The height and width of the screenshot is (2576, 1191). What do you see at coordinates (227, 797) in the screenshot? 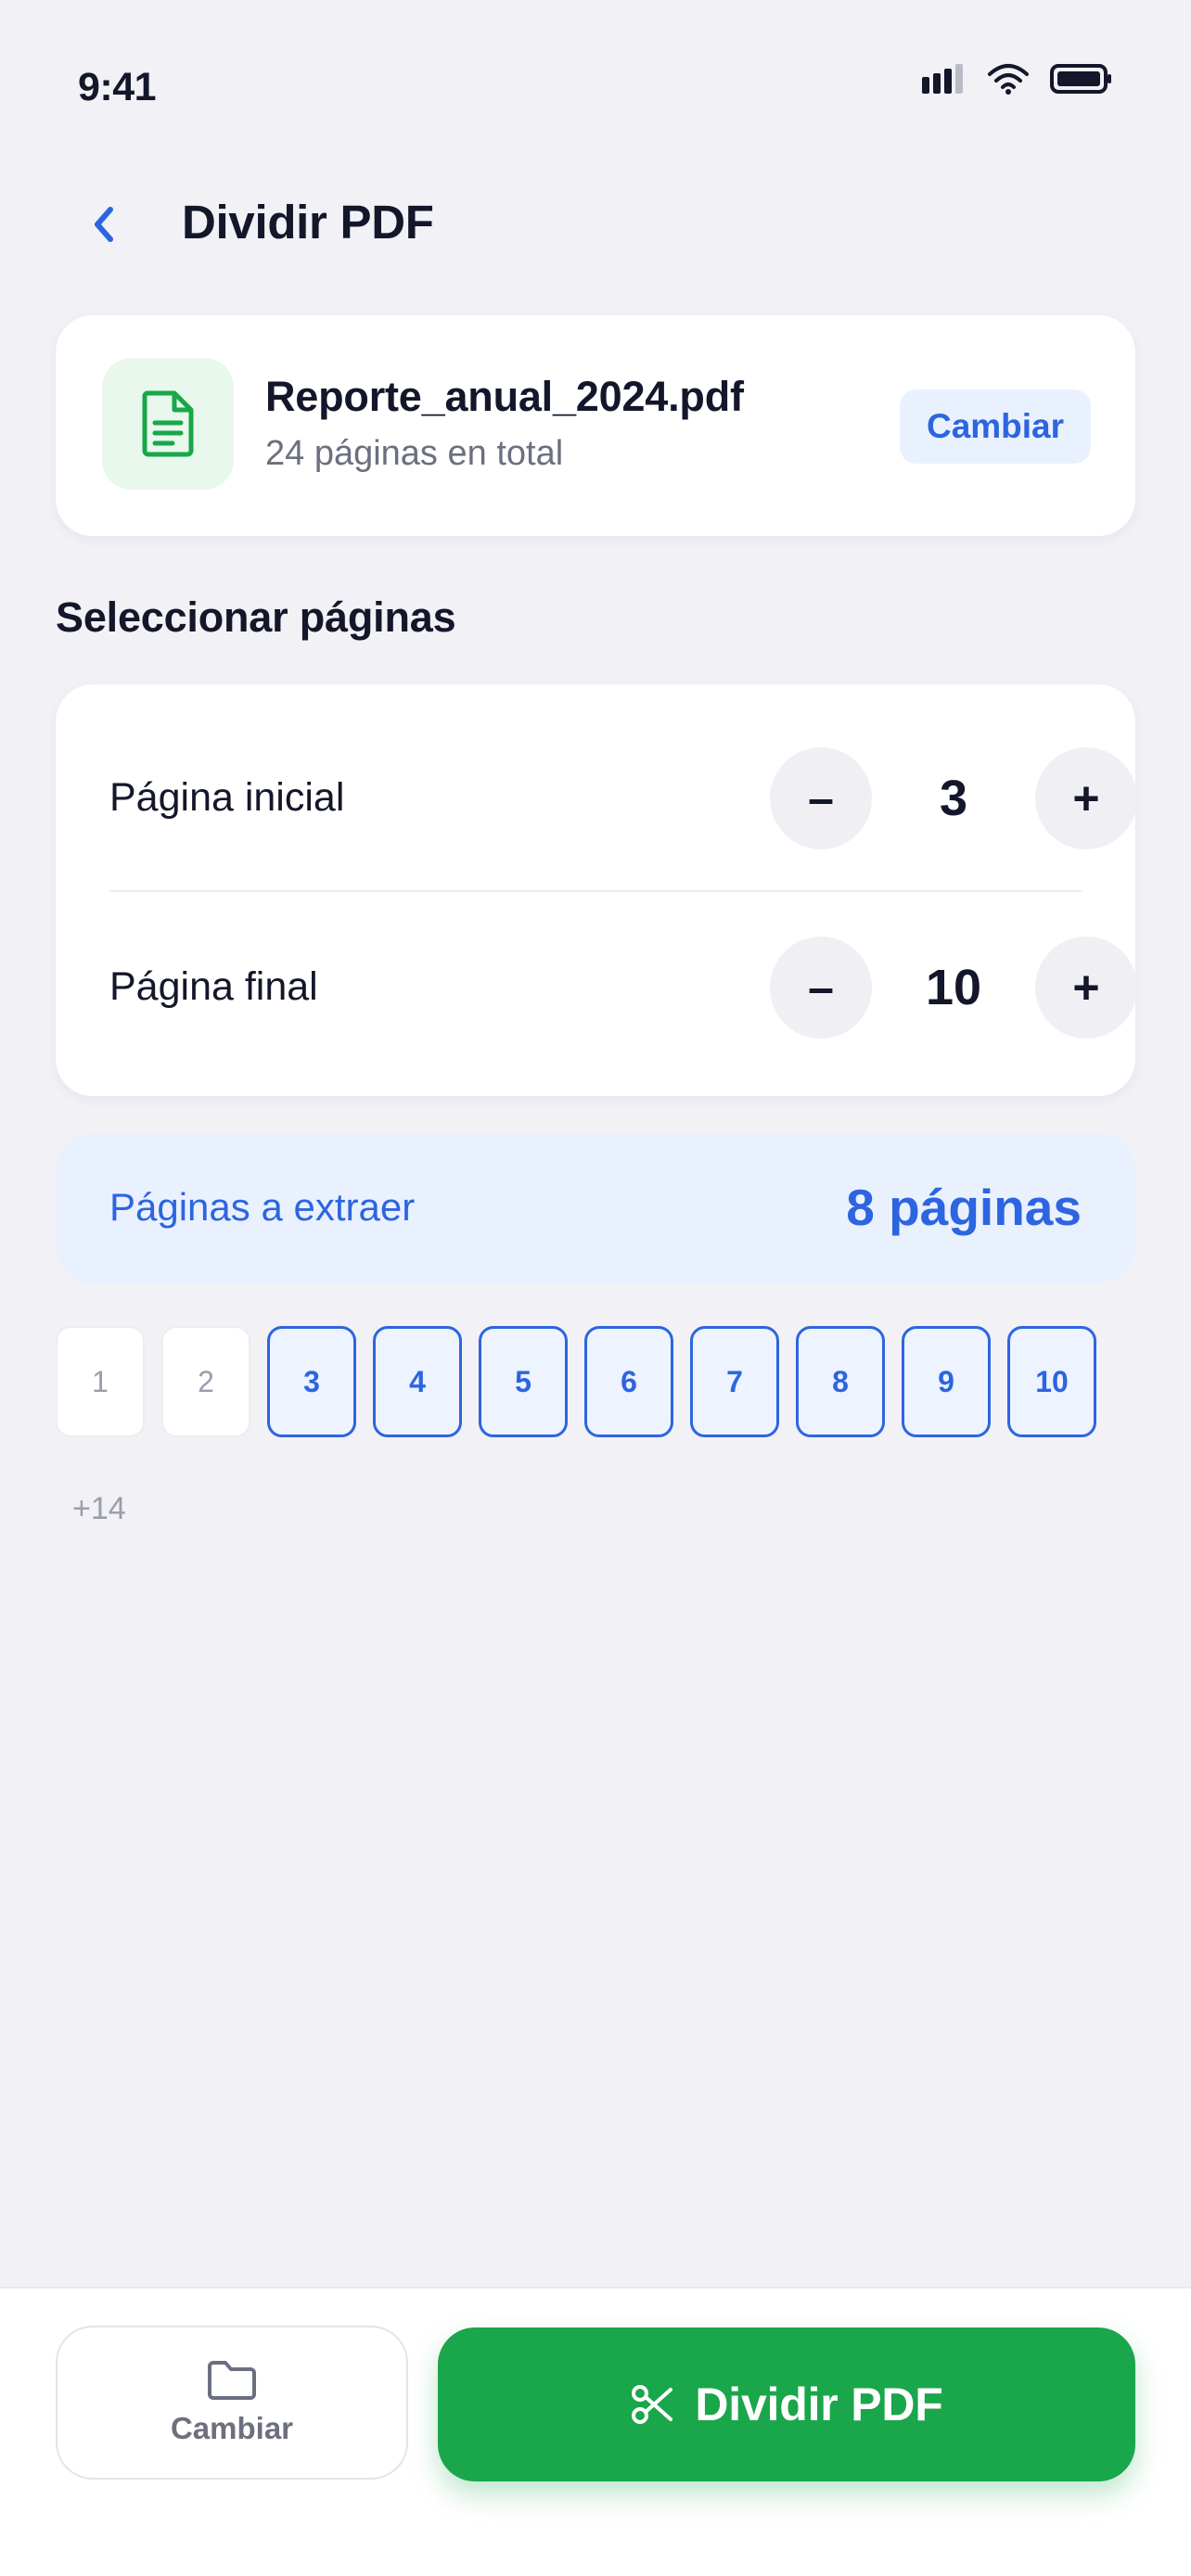
I see `start-page-label: Página inicial` at bounding box center [227, 797].